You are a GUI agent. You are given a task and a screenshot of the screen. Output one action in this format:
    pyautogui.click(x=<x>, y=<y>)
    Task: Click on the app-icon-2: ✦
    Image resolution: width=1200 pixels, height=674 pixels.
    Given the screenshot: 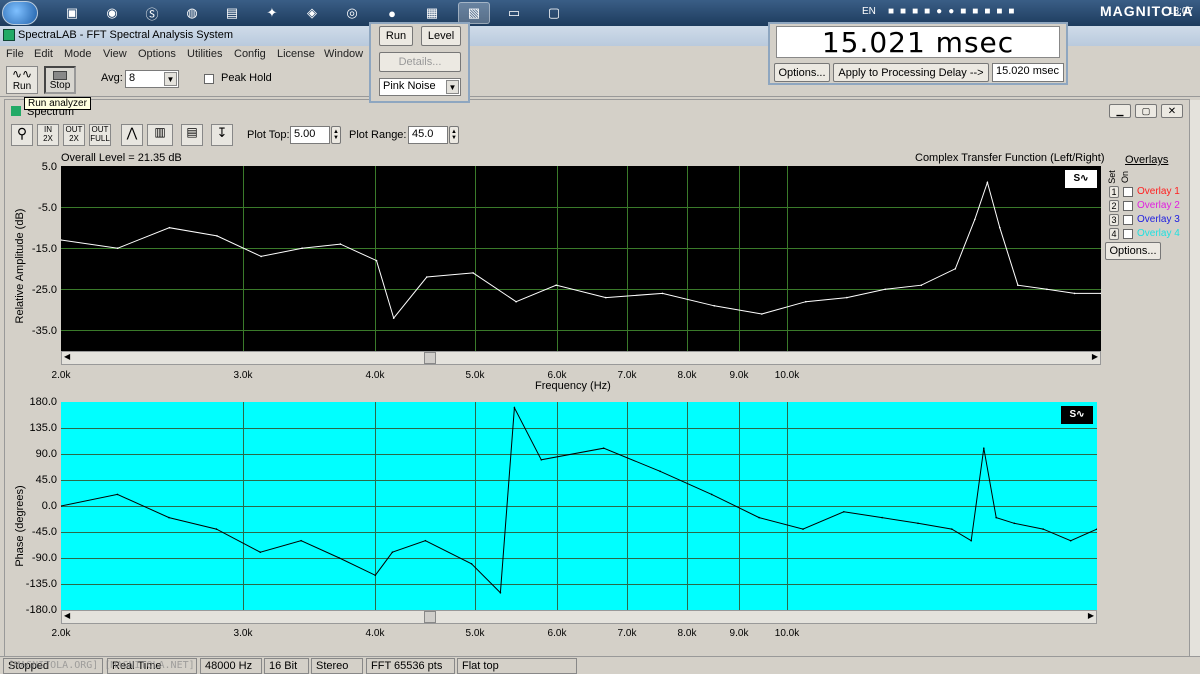 What is the action you would take?
    pyautogui.click(x=272, y=13)
    